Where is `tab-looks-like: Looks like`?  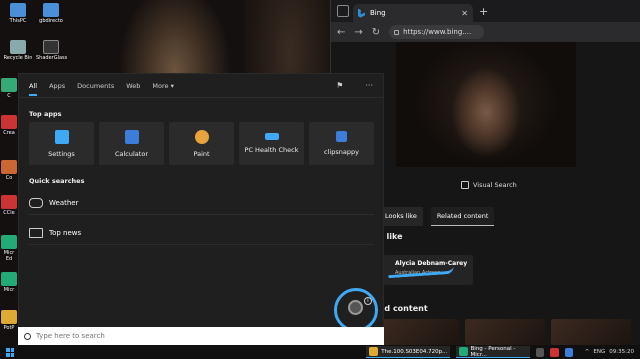 tab-looks-like: Looks like is located at coordinates (401, 216).